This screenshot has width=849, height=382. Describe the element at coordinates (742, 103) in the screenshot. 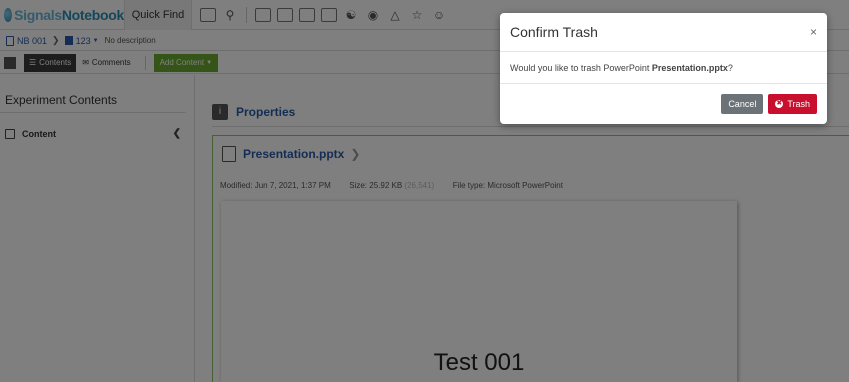

I see `cancel-button: Cancel` at that location.